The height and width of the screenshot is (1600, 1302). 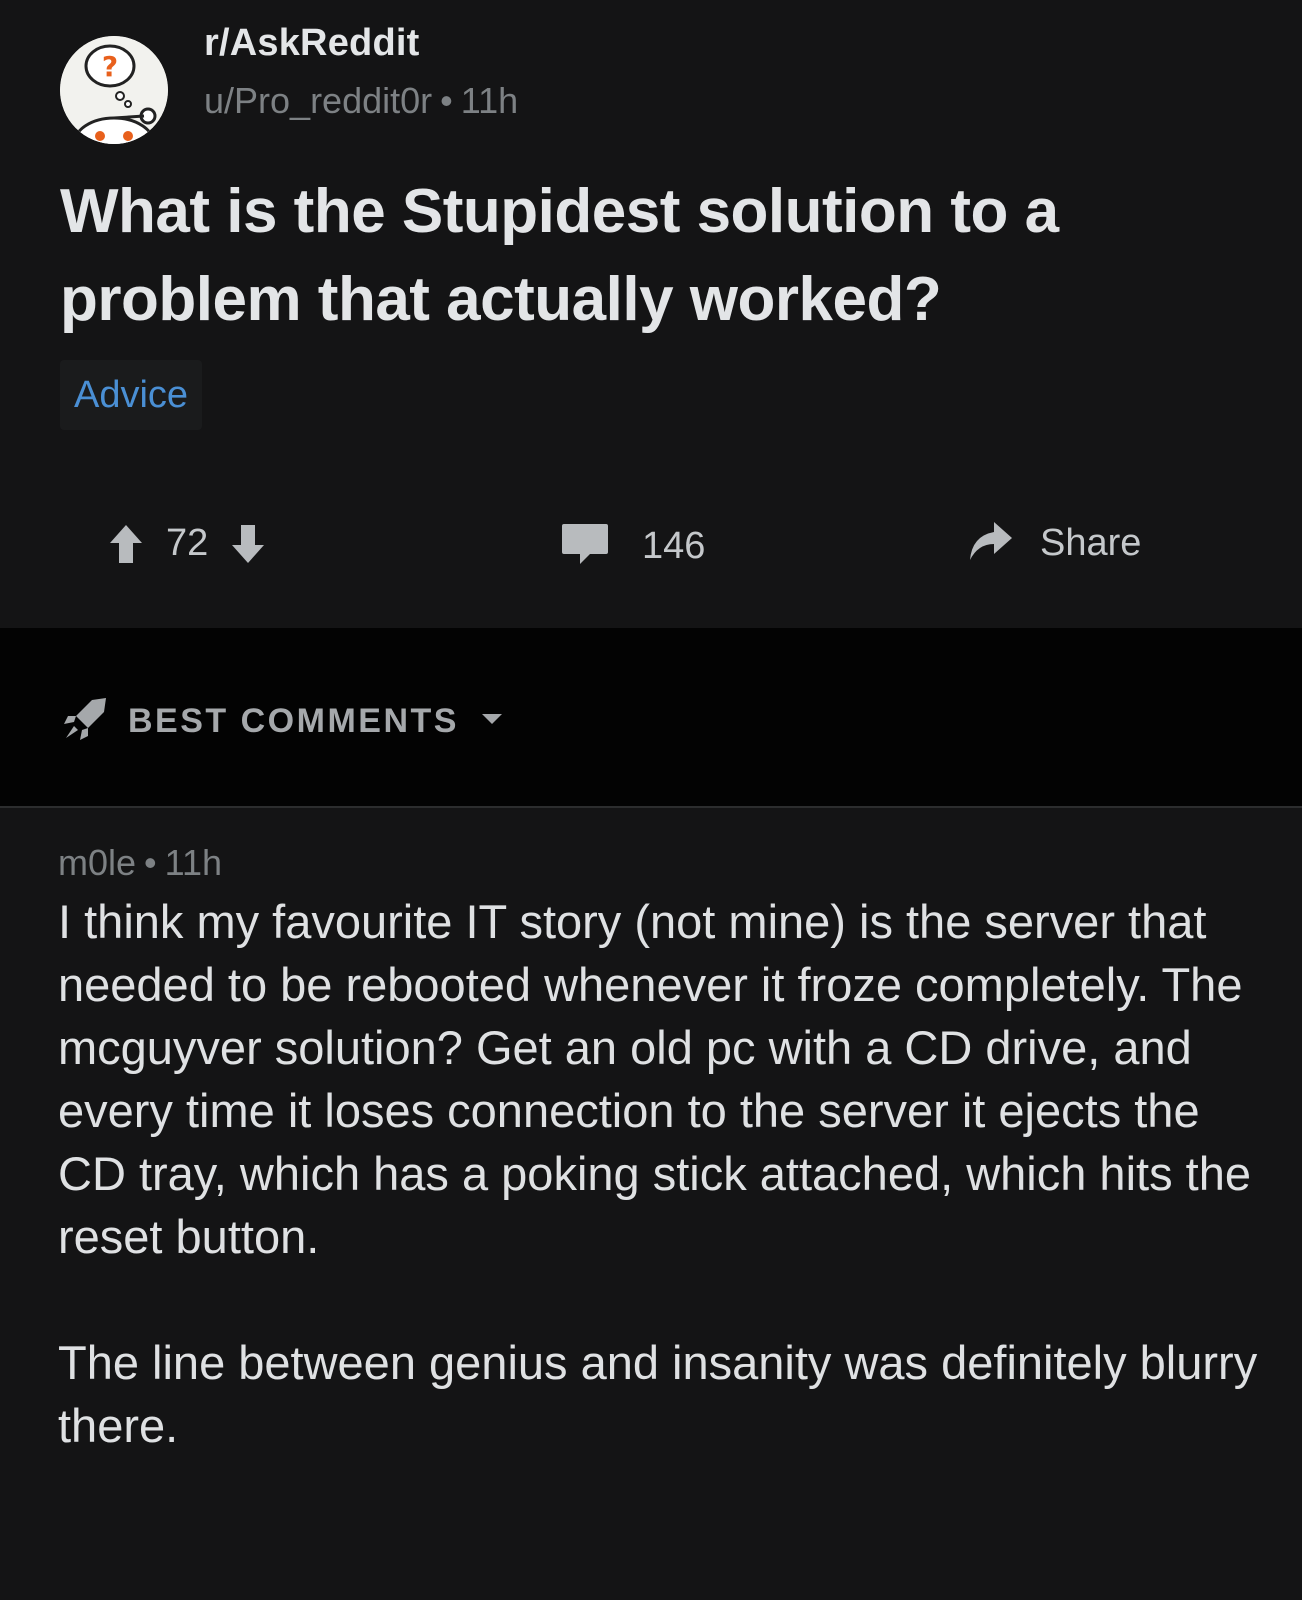 What do you see at coordinates (114, 90) in the screenshot?
I see `subreddit-avatar-icon: ?` at bounding box center [114, 90].